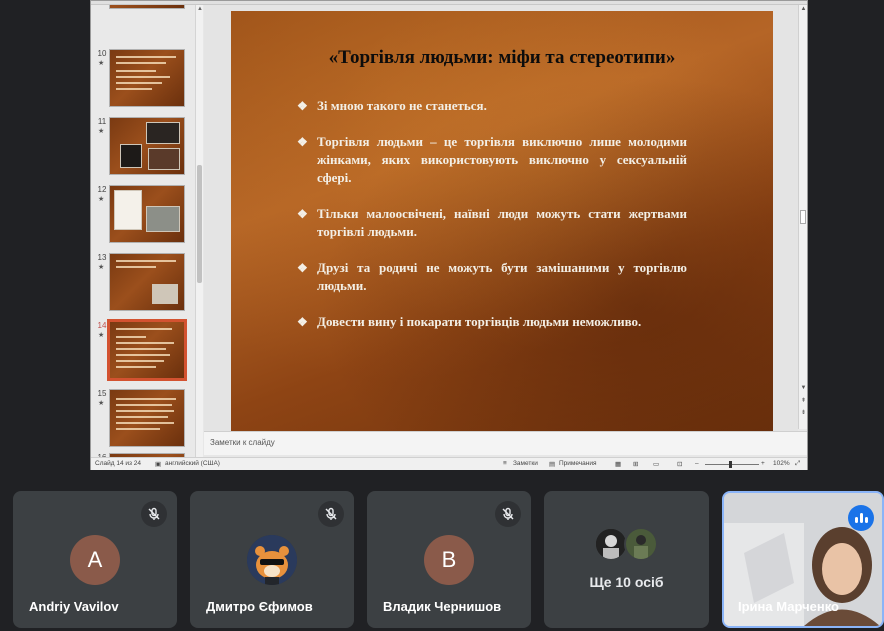 This screenshot has height=631, width=884. I want to click on zoom-slider, so click(732, 464).